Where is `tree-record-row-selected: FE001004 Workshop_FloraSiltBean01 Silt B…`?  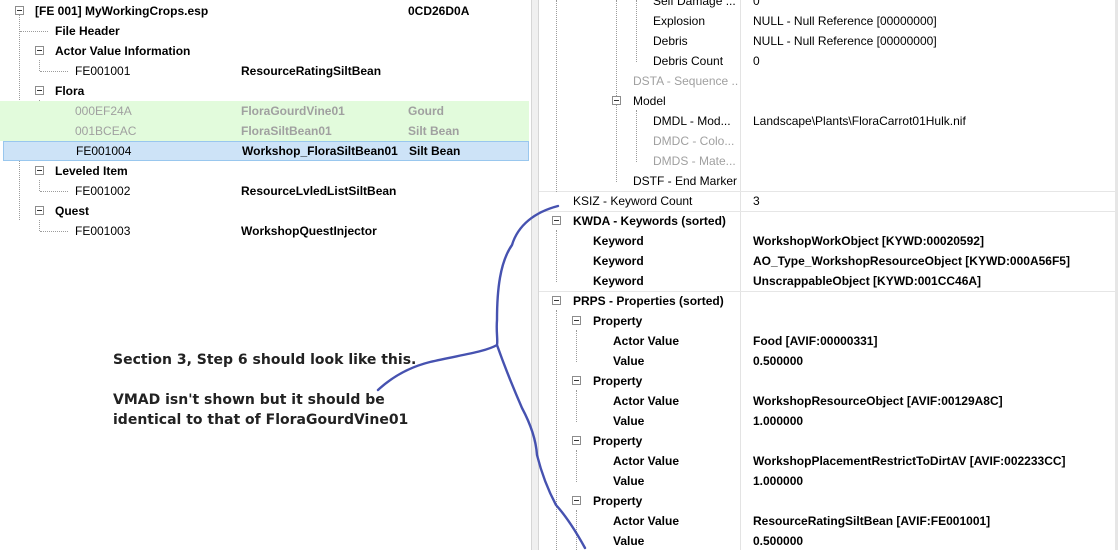
tree-record-row-selected: FE001004 Workshop_FloraSiltBean01 Silt B… is located at coordinates (266, 151).